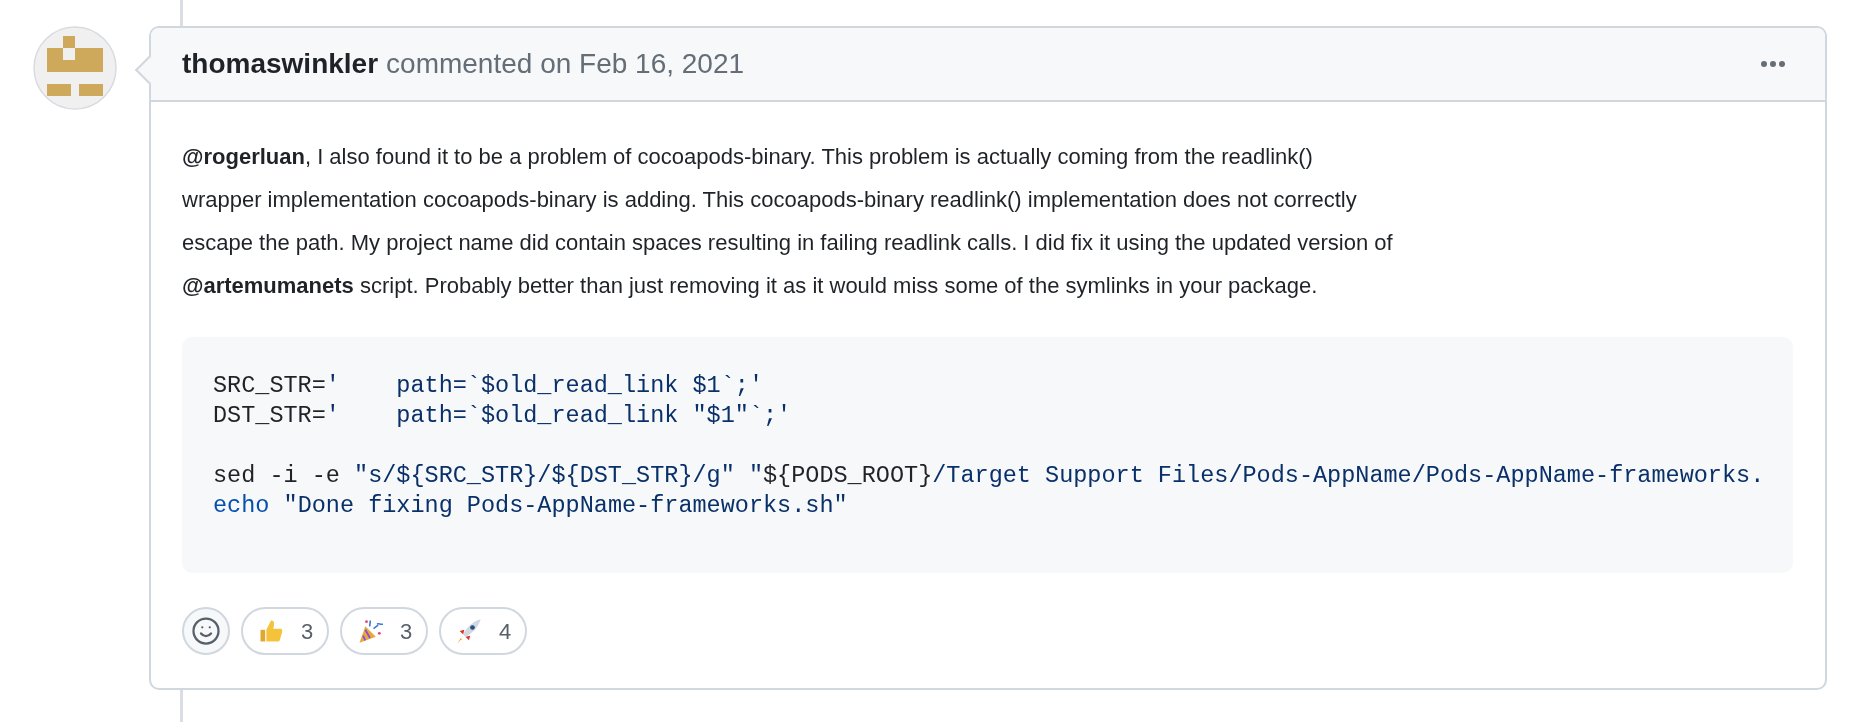 This screenshot has height=722, width=1868. I want to click on code-line: echo "Done fixing Pods-AppName-frameworks.sh", so click(531, 506).